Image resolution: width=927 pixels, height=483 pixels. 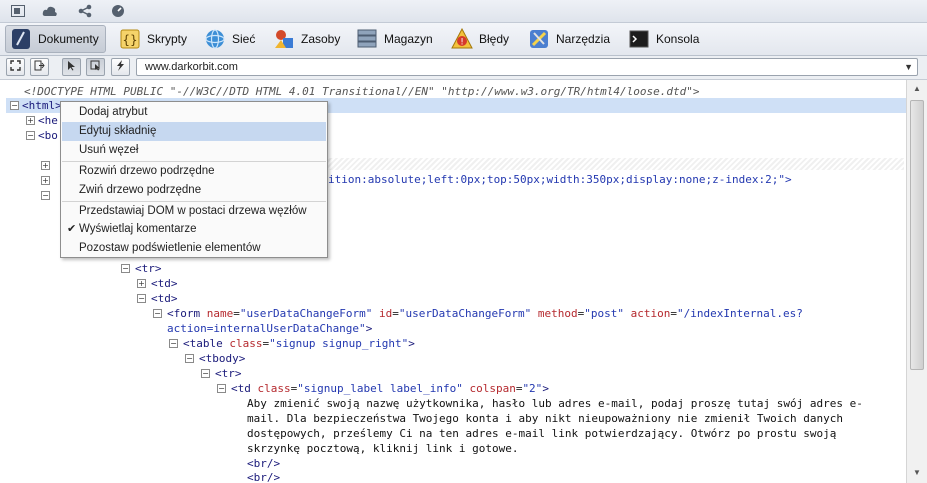 I want to click on tab-label: Dokumenty, so click(x=68, y=39).